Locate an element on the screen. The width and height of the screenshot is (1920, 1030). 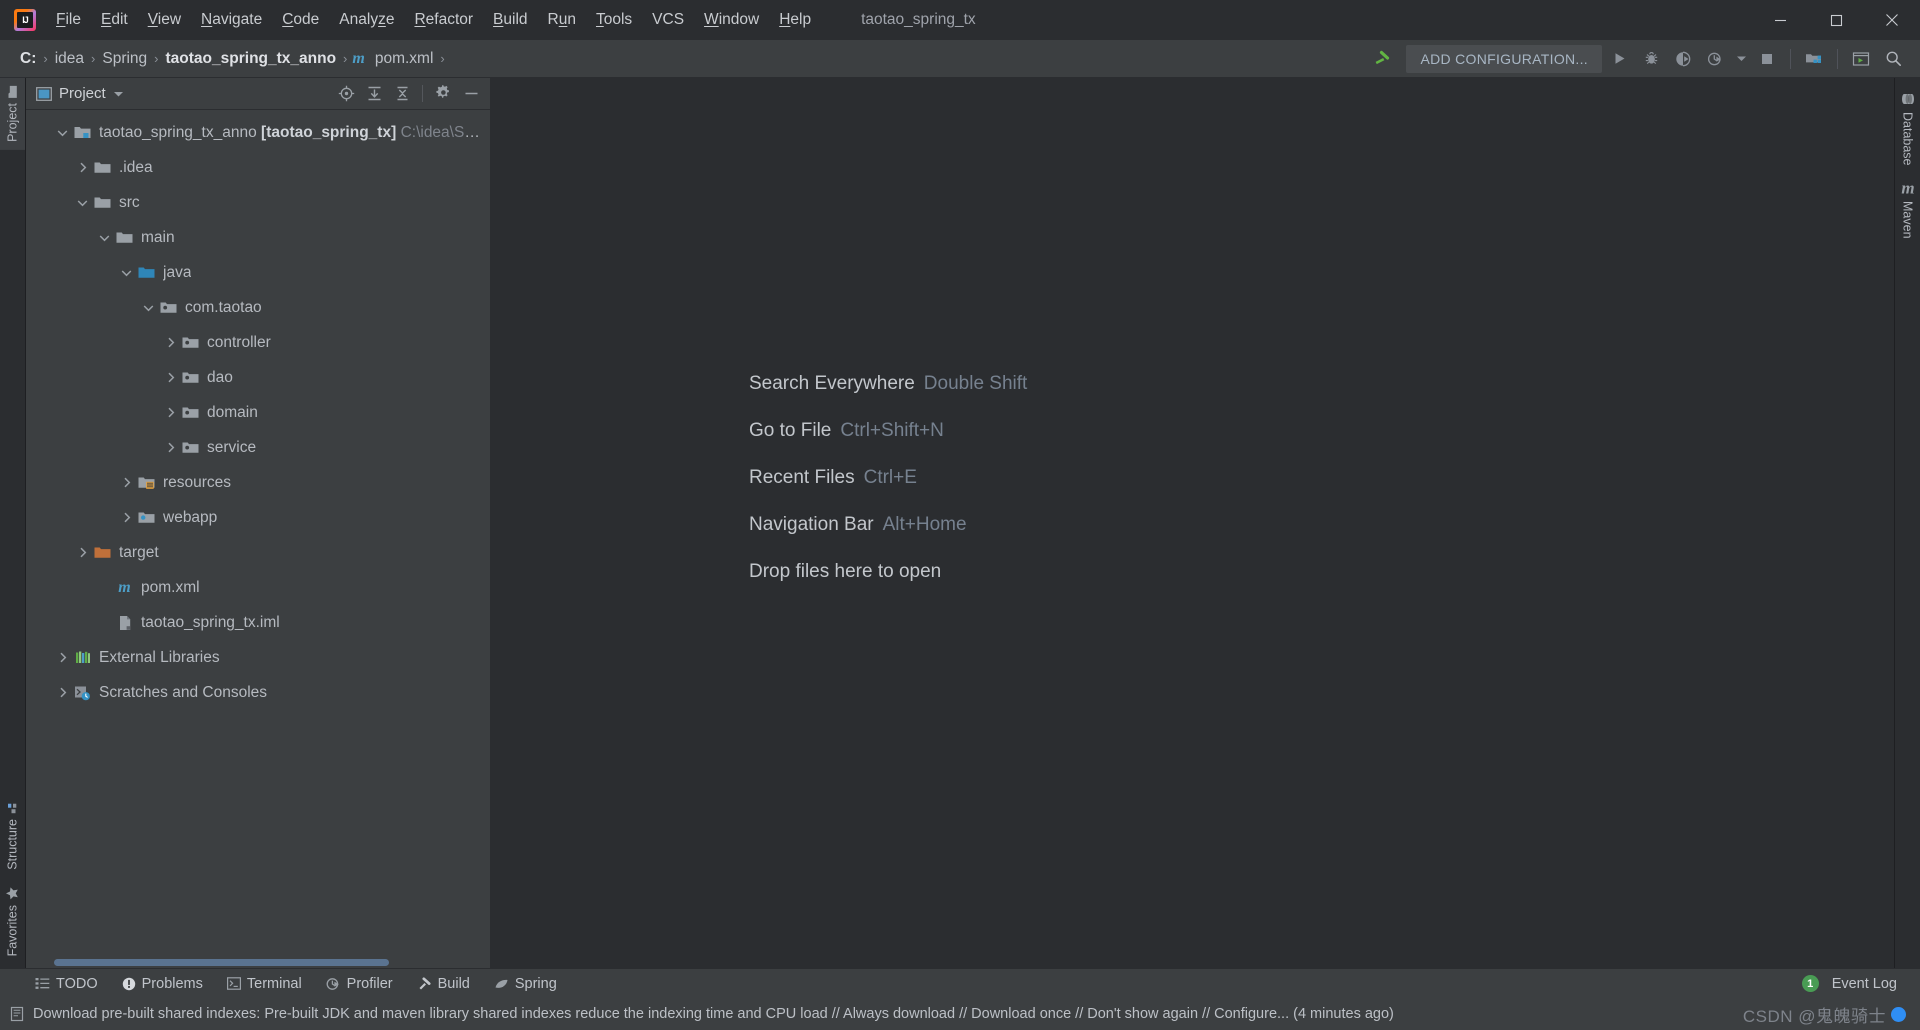
rail-tab-database: Database is located at coordinates (1908, 129).